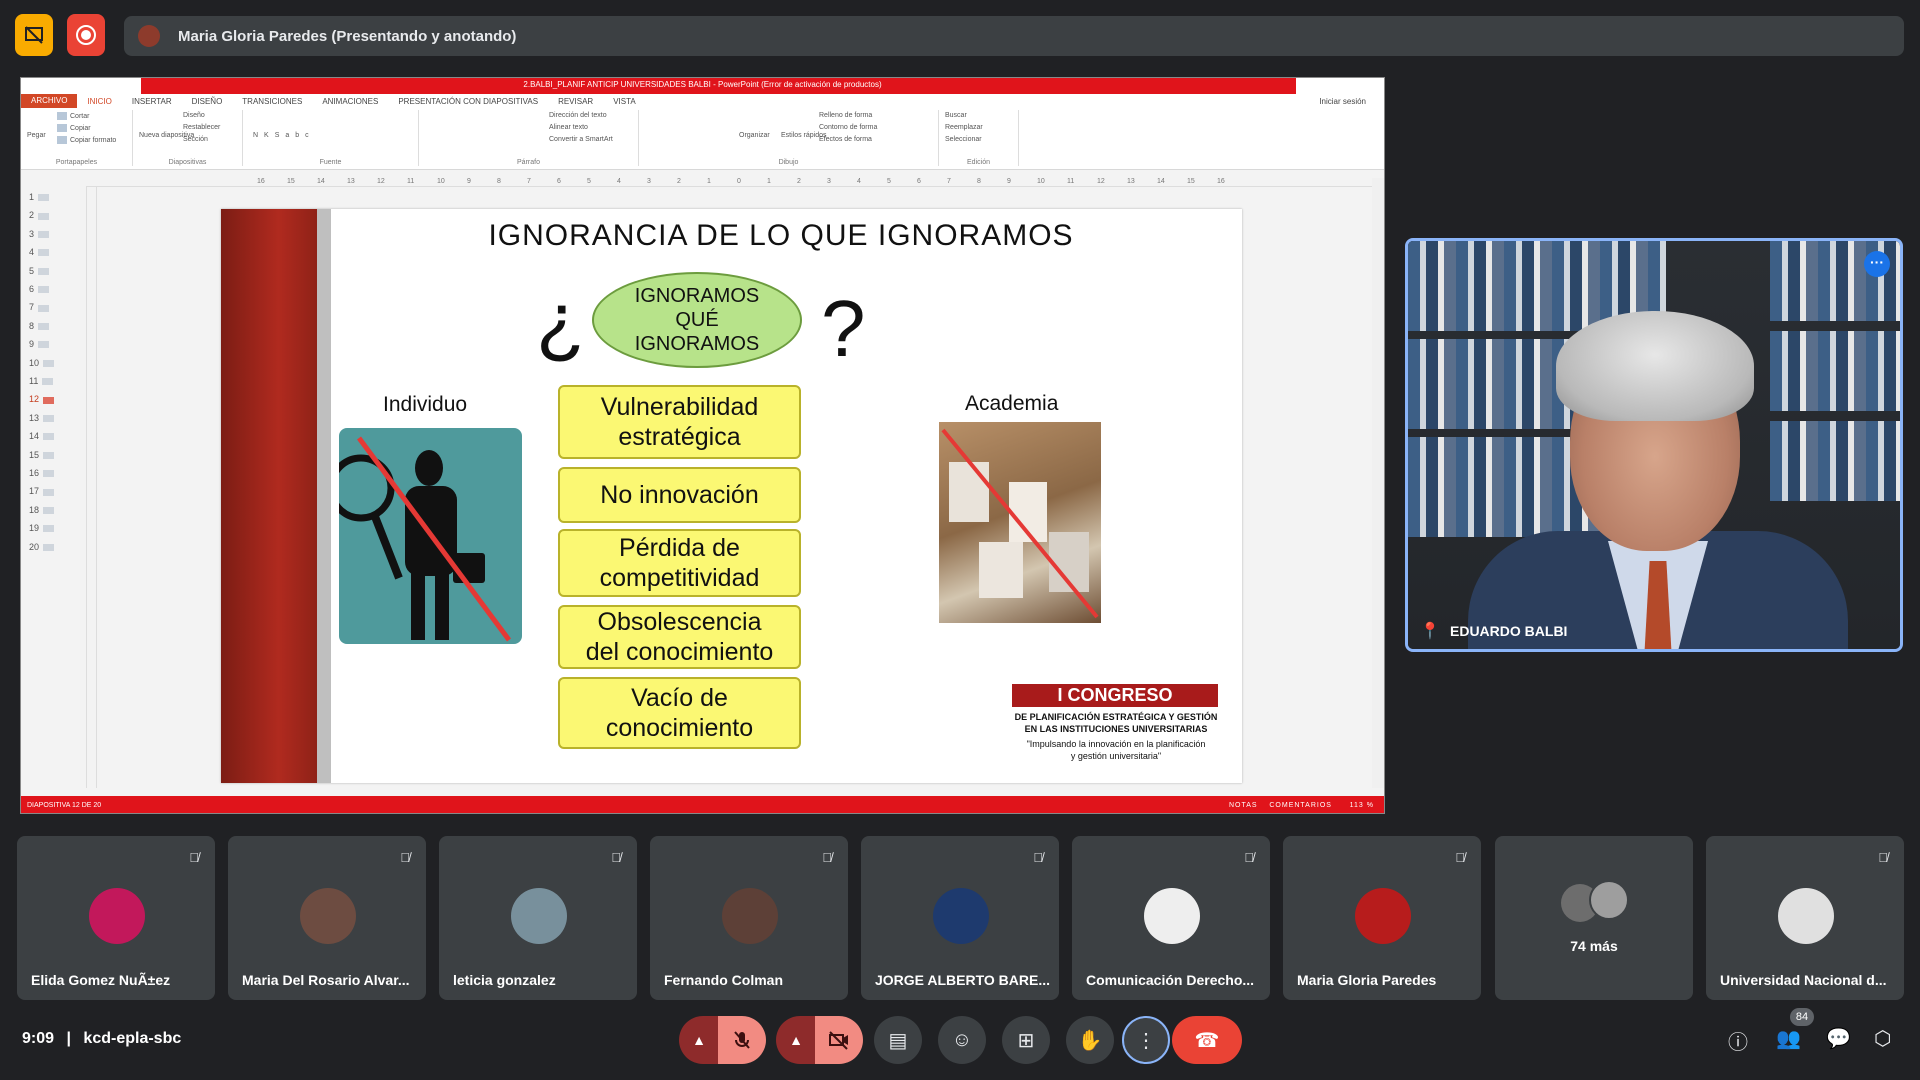  I want to click on slide-thumbnail: 7, so click(39, 307).